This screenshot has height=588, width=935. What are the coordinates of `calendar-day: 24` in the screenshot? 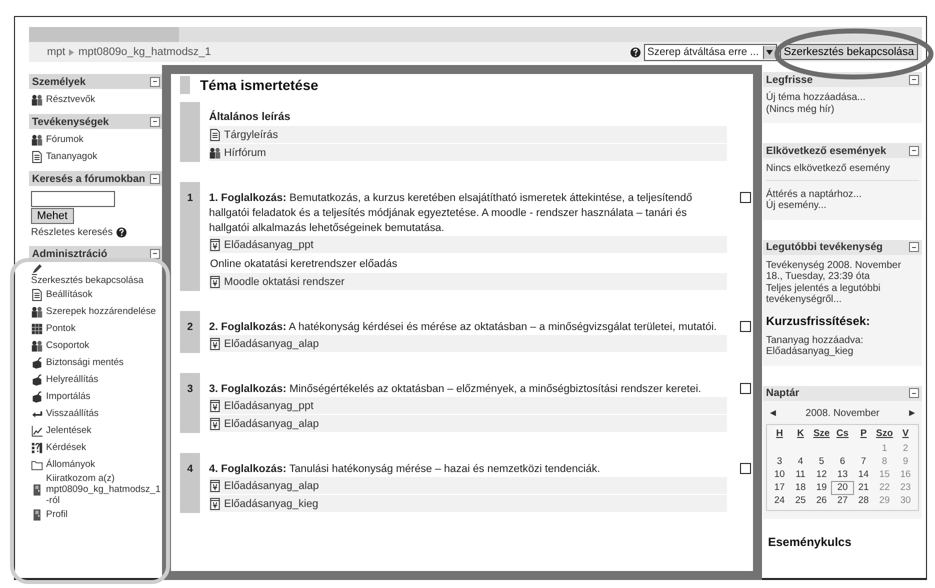 It's located at (779, 500).